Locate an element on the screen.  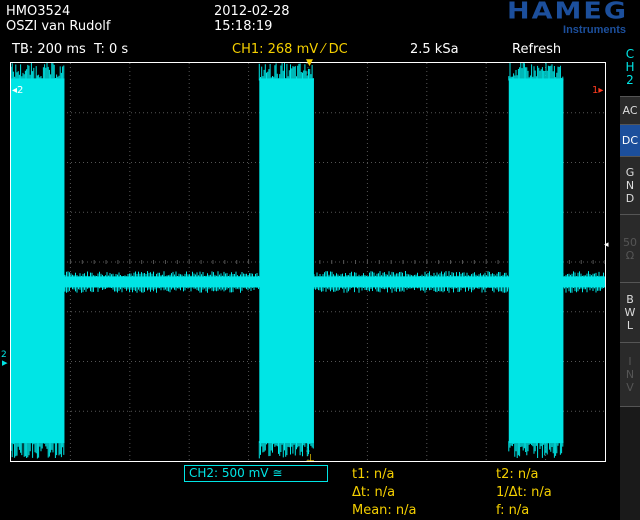
cursor-t2: t2: n/a is located at coordinates (517, 474).